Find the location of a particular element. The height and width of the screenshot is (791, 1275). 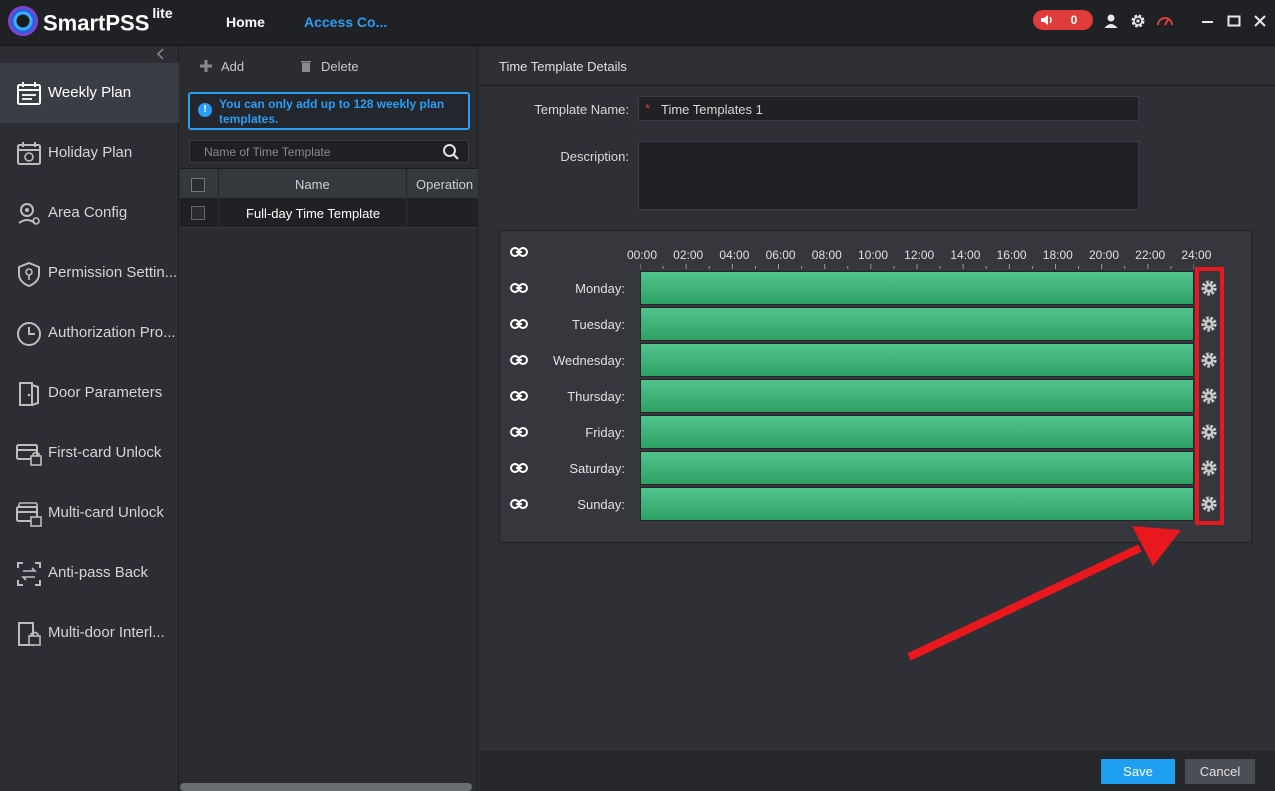

row-checkbox is located at coordinates (198, 213).